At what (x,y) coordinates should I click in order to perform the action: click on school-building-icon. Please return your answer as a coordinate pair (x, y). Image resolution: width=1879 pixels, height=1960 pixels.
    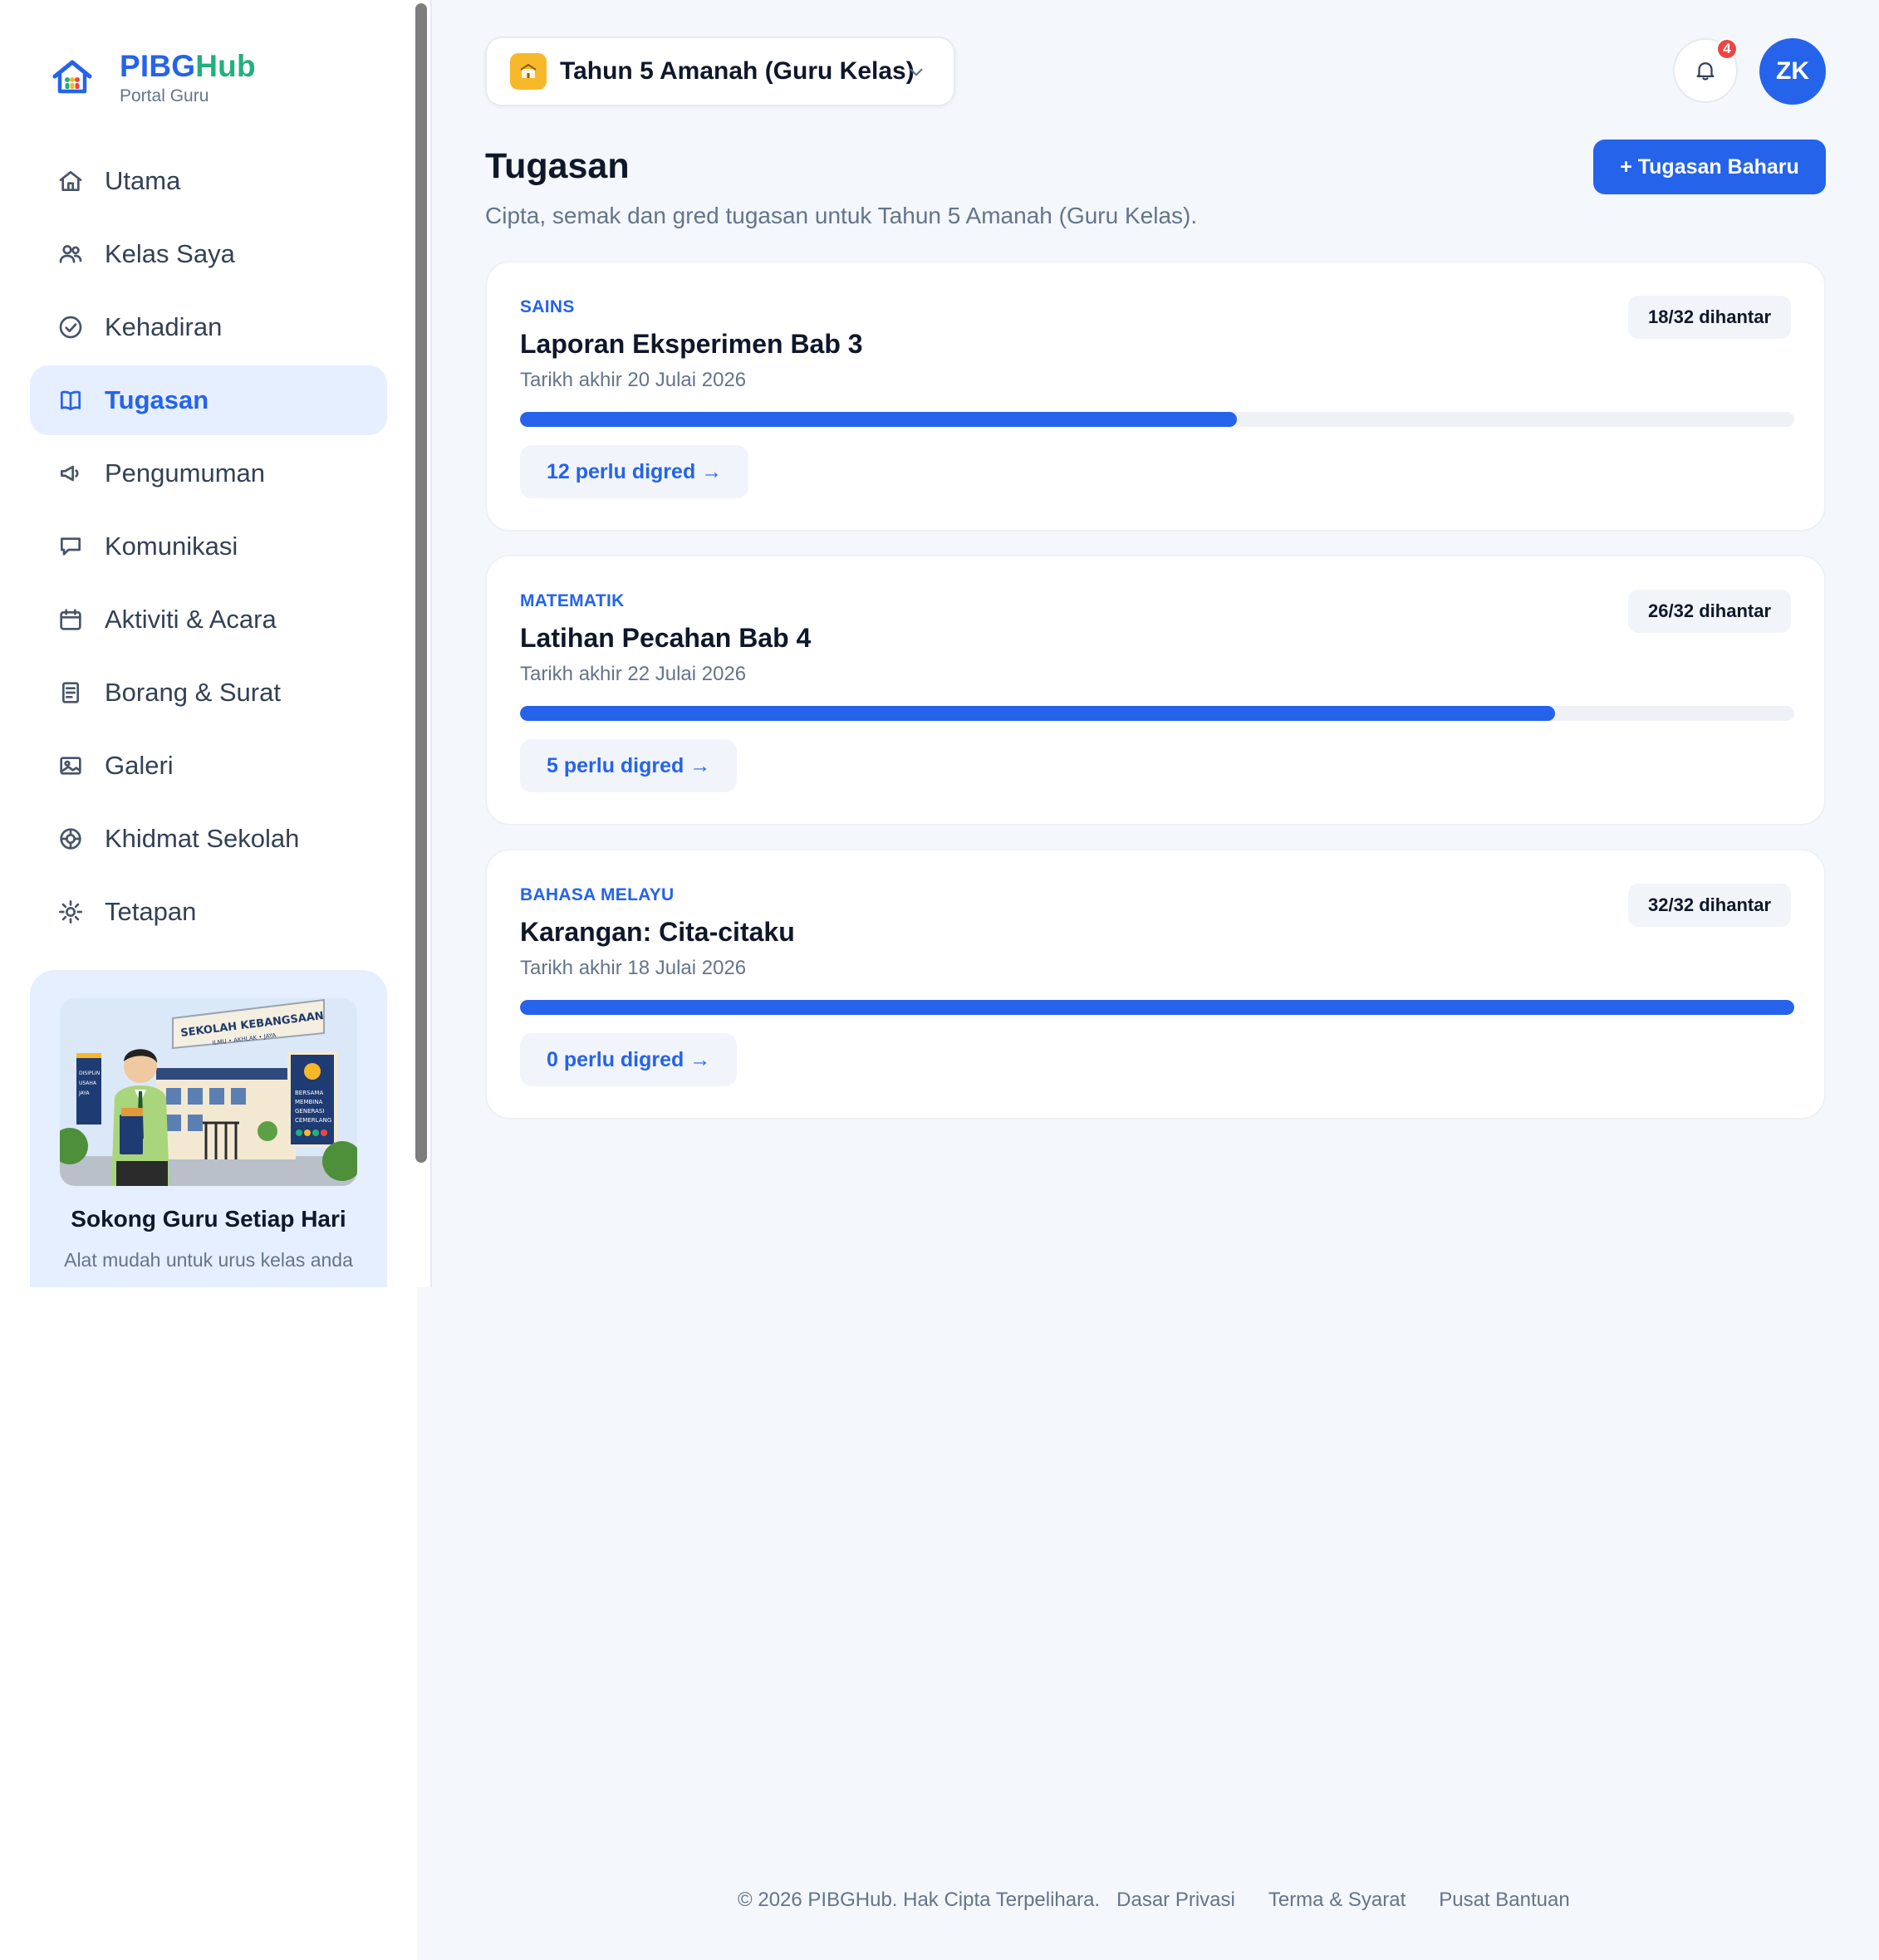
    Looking at the image, I should click on (529, 71).